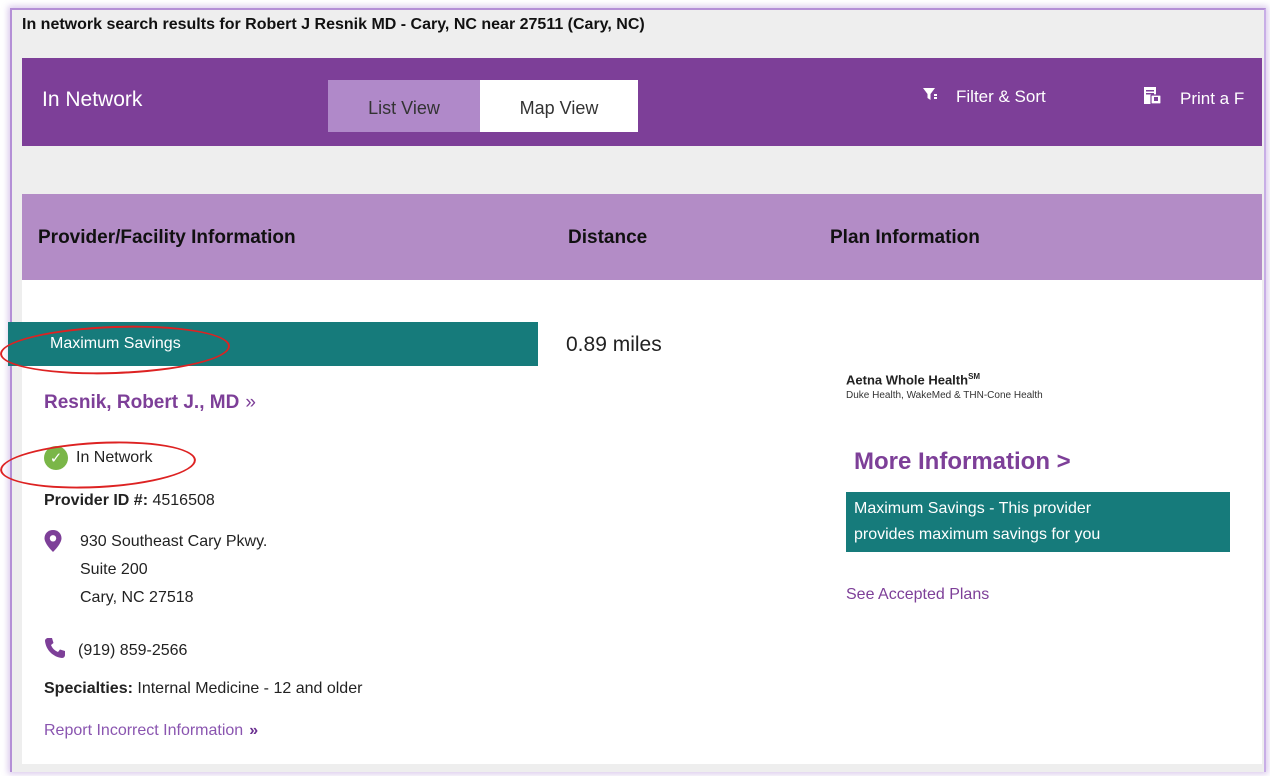 The image size is (1270, 776). Describe the element at coordinates (250, 688) in the screenshot. I see `specialties-value: Internal Medicine - 12 and older` at that location.